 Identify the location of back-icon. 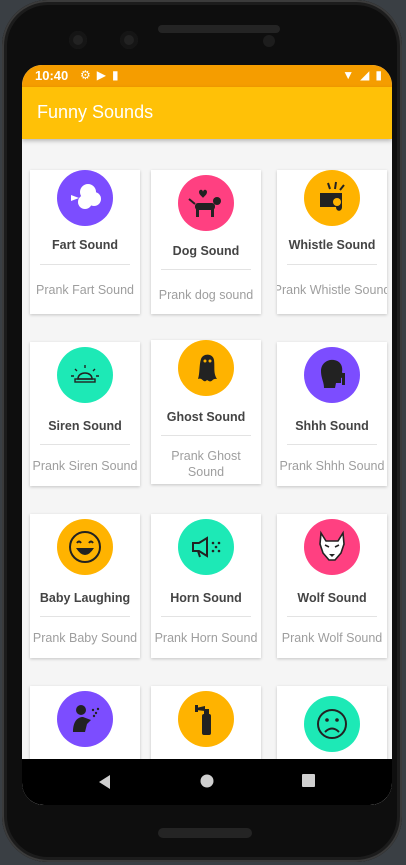
(104, 782).